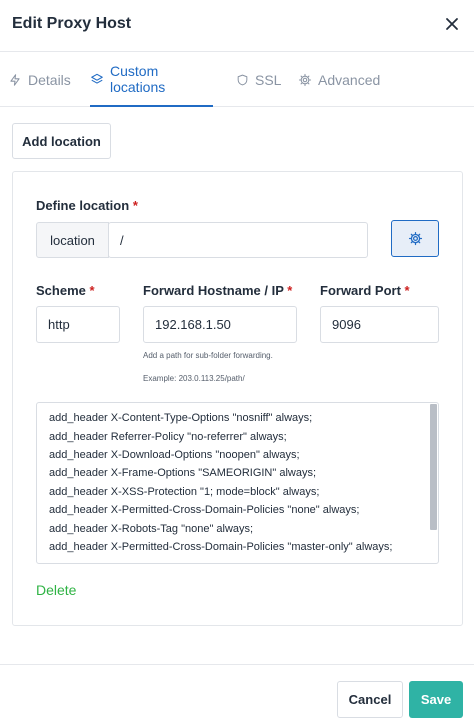 Image resolution: width=474 pixels, height=724 pixels. I want to click on close-icon, so click(452, 24).